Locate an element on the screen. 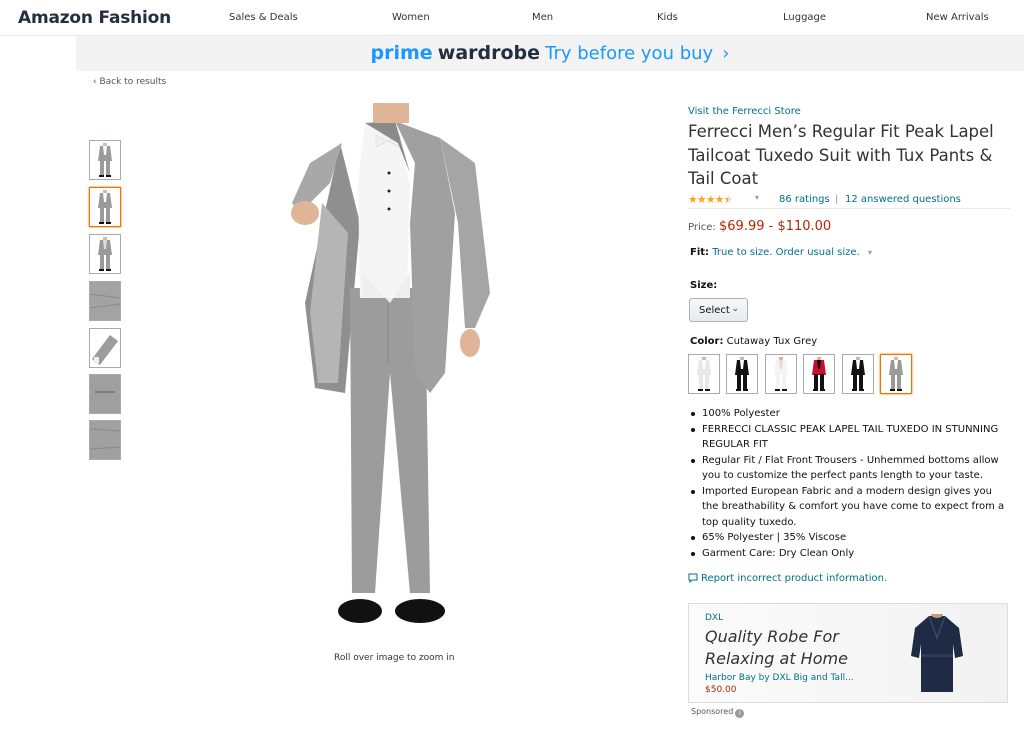 Image resolution: width=1024 pixels, height=742 pixels. zoom-hint: Roll over image to zoom in is located at coordinates (394, 658).